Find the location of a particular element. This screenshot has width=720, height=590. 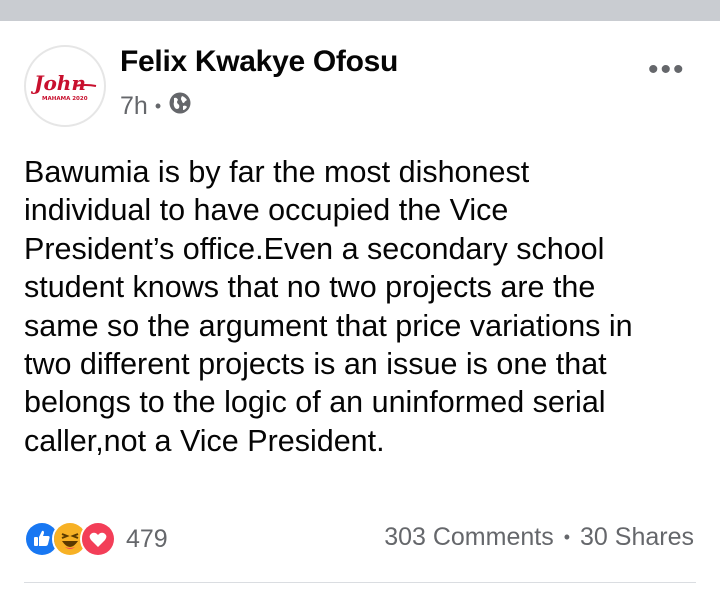

avatar: John MAHAMA 2020 is located at coordinates (65, 86).